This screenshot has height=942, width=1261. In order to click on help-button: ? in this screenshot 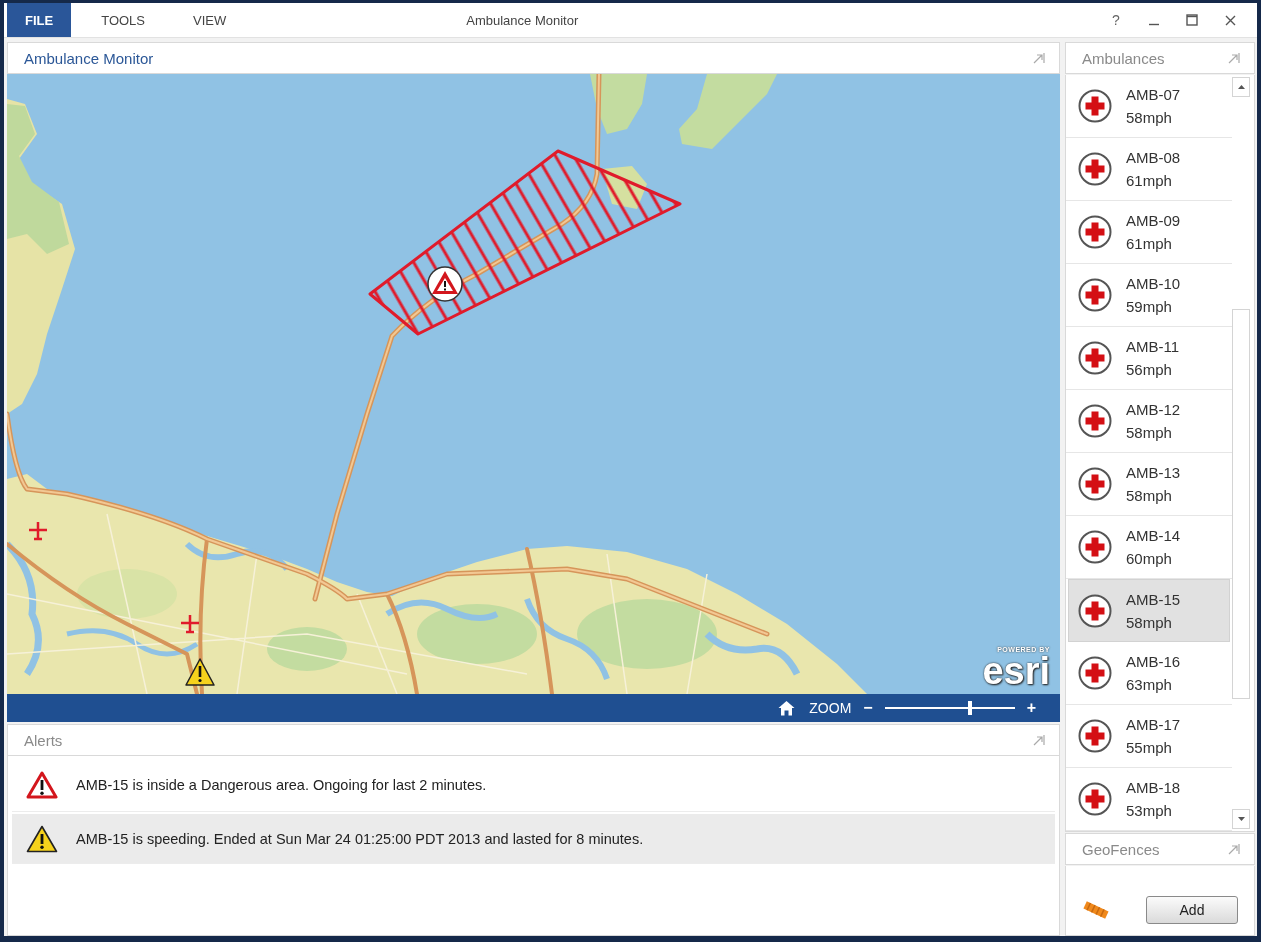, I will do `click(1116, 20)`.